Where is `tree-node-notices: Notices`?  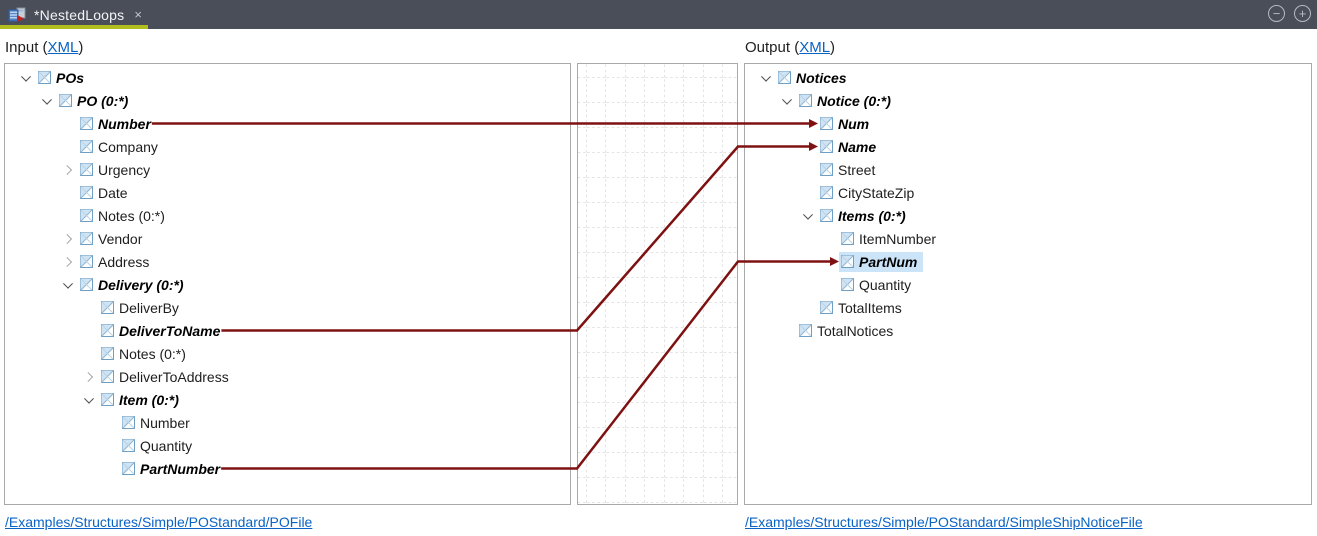
tree-node-notices: Notices is located at coordinates (1028, 77).